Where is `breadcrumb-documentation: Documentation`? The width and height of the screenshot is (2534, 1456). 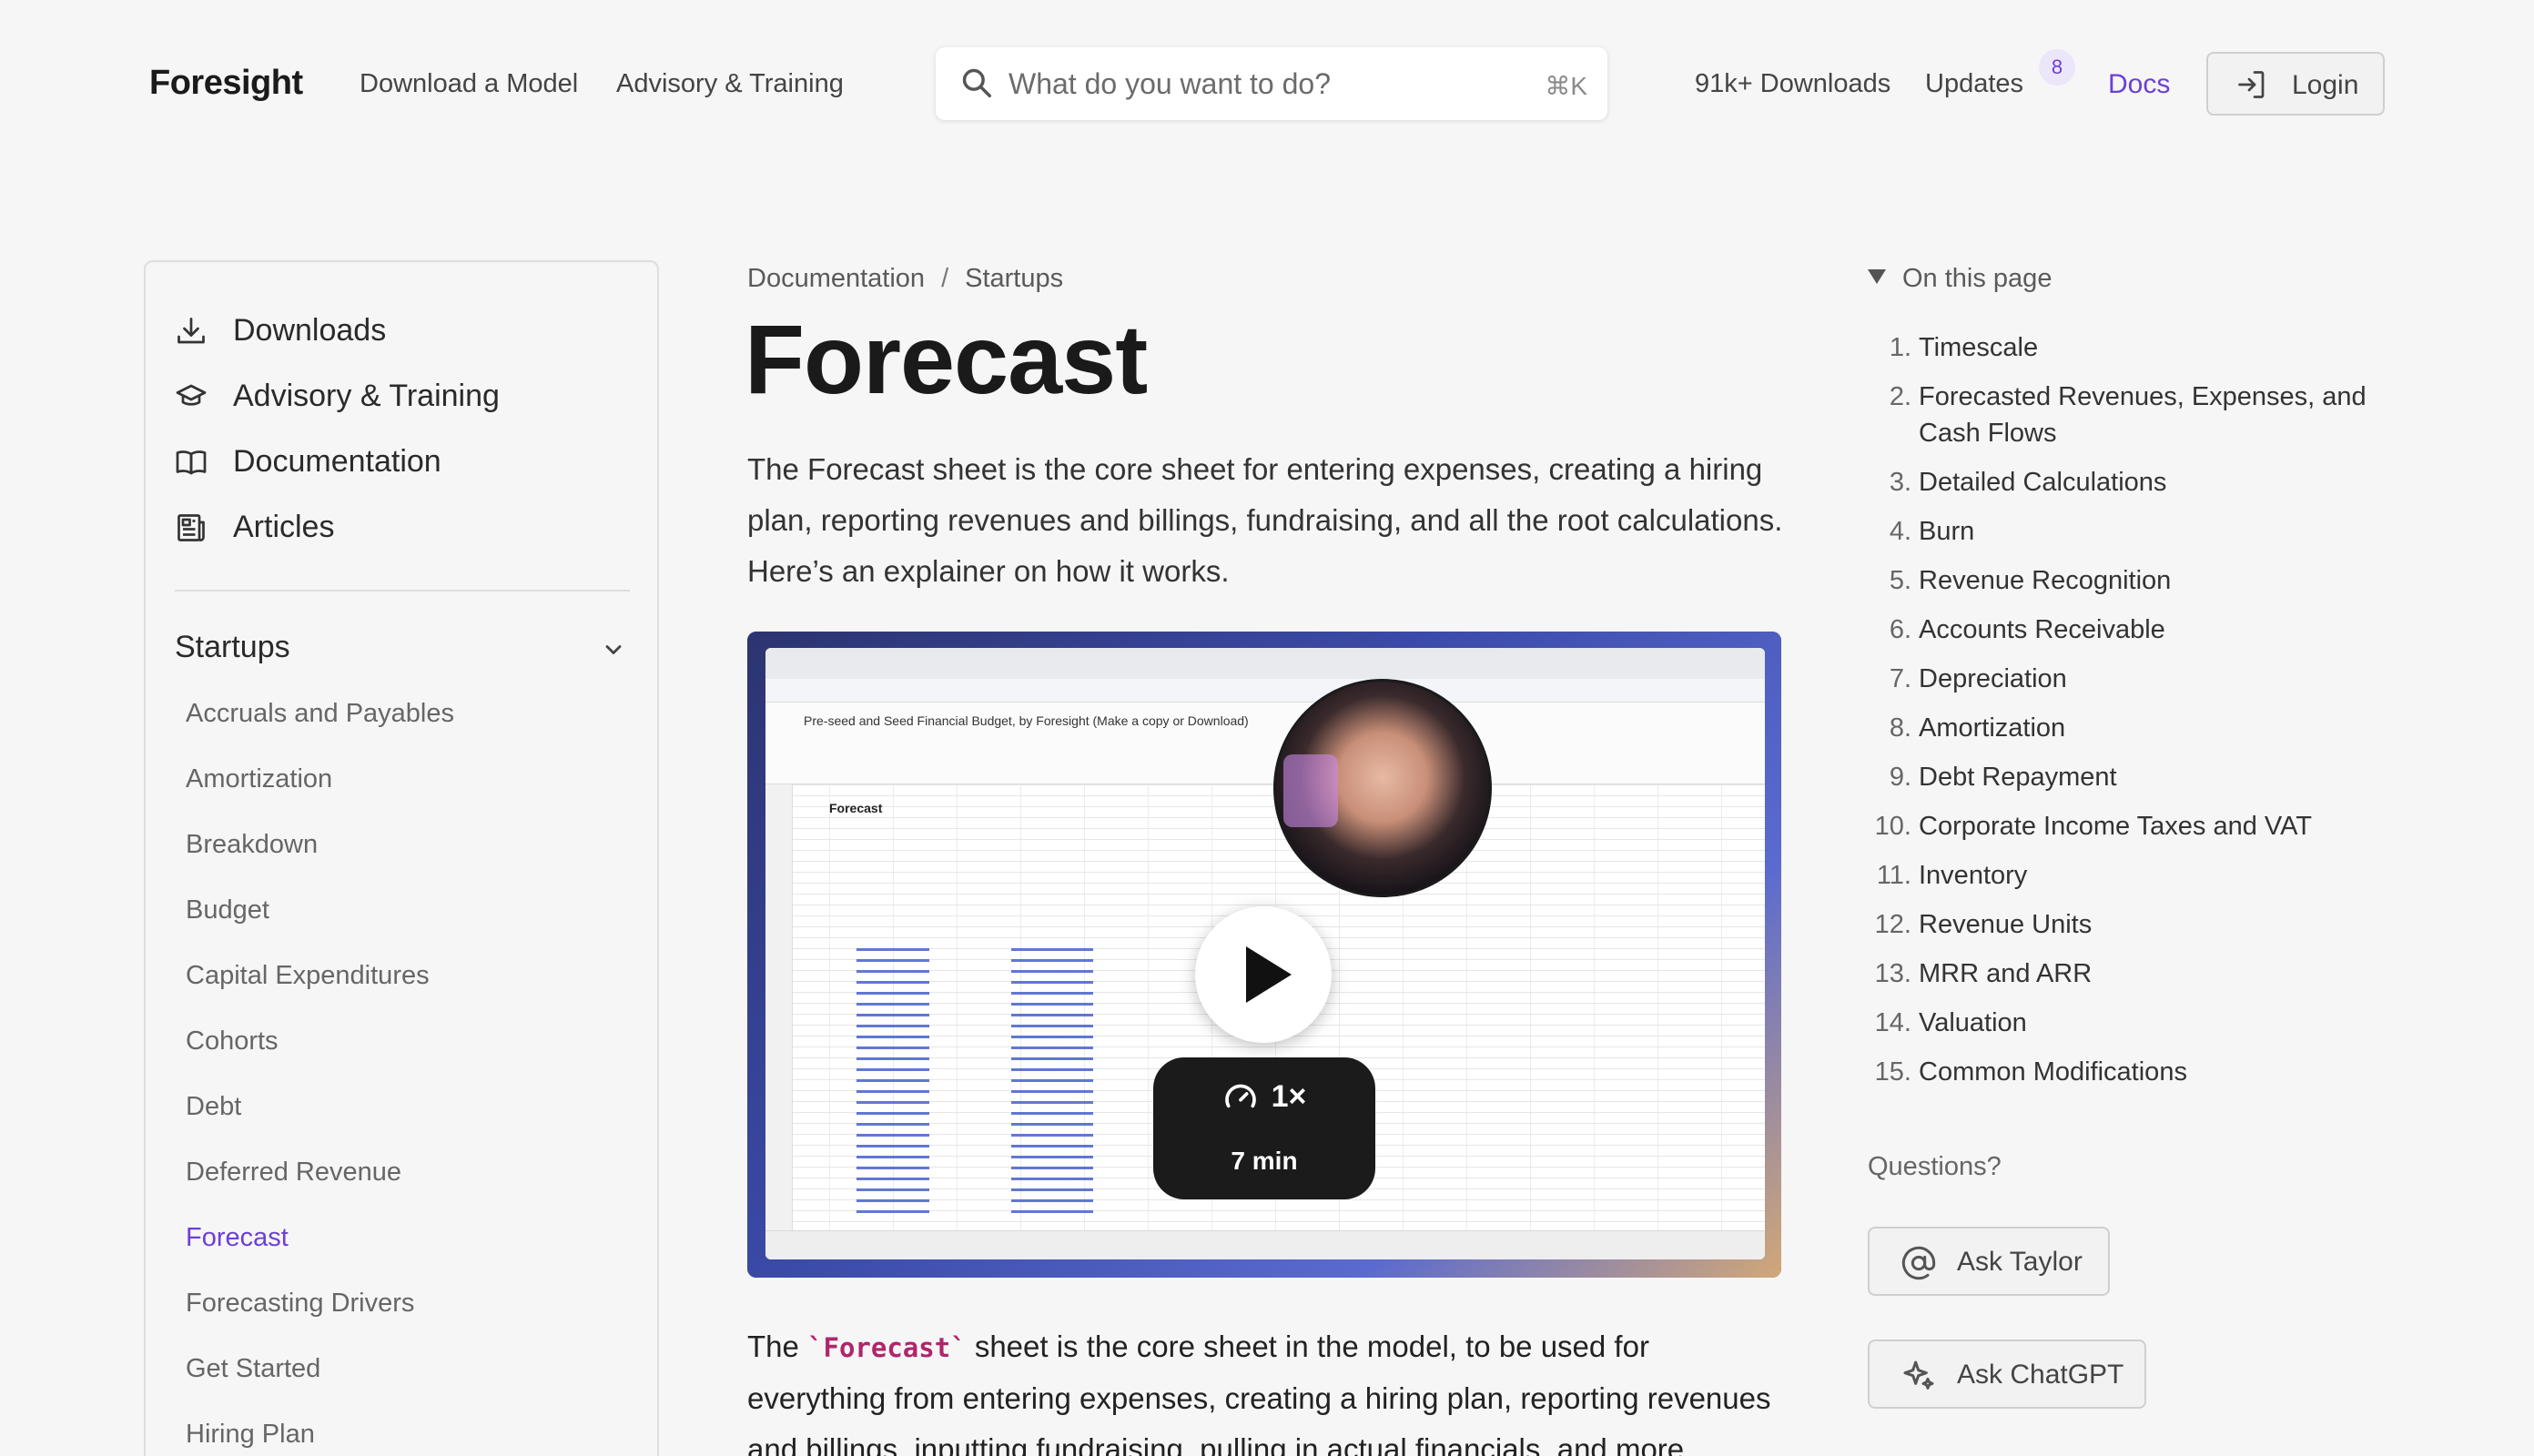
breadcrumb-documentation: Documentation is located at coordinates (836, 279).